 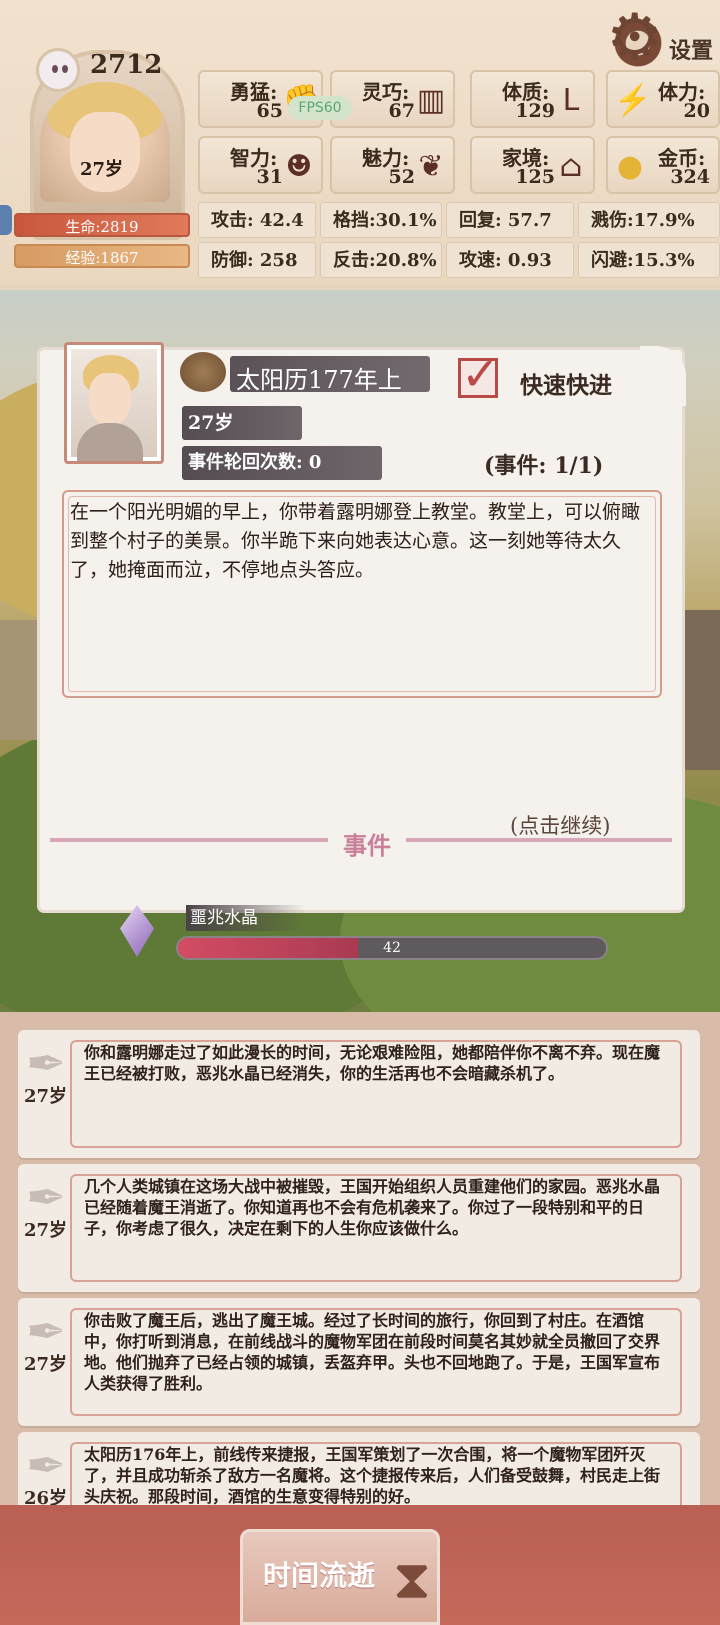 I want to click on stat-value: 324, so click(x=690, y=177).